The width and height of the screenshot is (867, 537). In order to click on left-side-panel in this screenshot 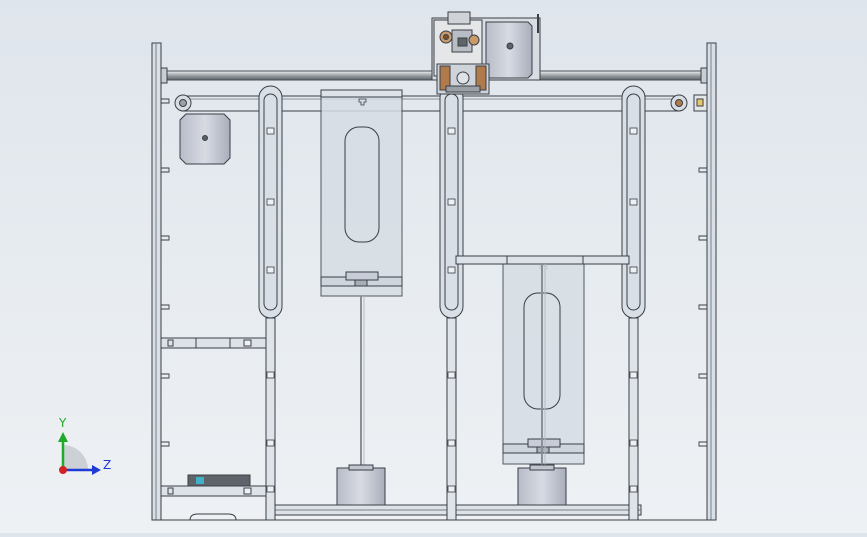, I will do `click(156, 281)`.